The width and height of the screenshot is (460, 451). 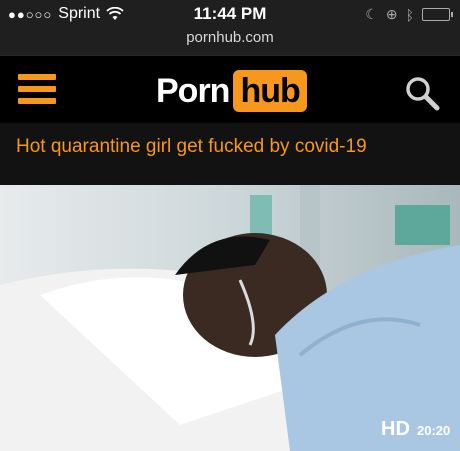 What do you see at coordinates (422, 93) in the screenshot?
I see `search-icon` at bounding box center [422, 93].